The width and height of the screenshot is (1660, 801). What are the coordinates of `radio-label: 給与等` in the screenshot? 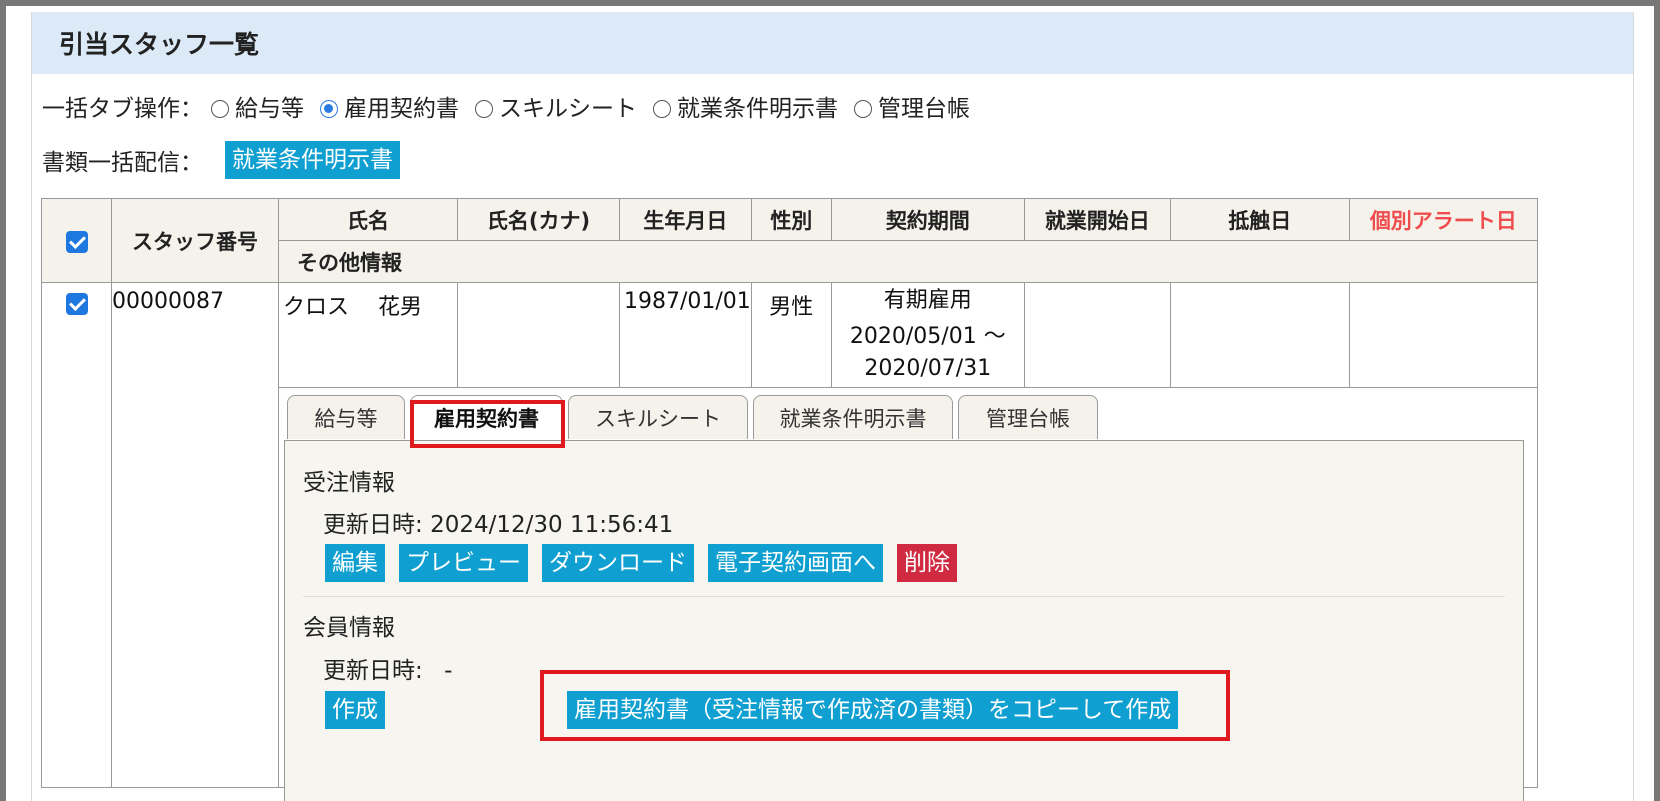 It's located at (269, 109).